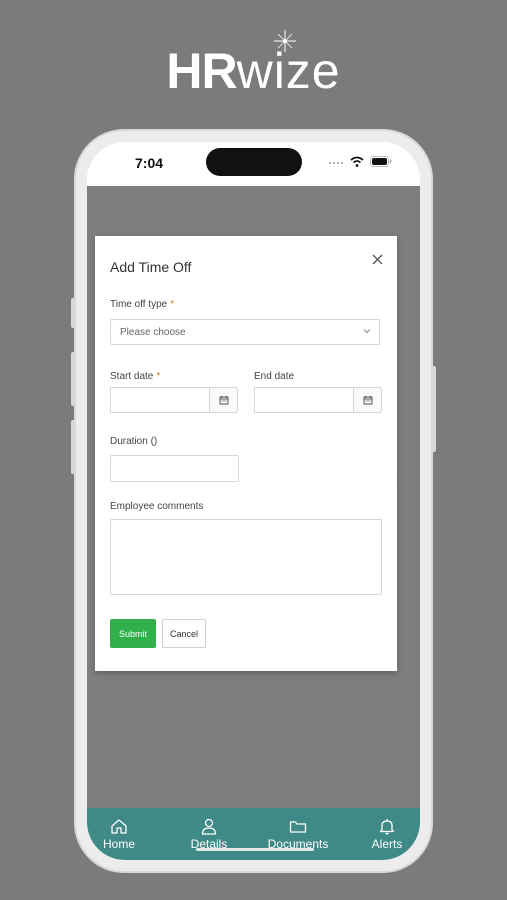 The width and height of the screenshot is (507, 900). Describe the element at coordinates (119, 826) in the screenshot. I see `home-icon` at that location.